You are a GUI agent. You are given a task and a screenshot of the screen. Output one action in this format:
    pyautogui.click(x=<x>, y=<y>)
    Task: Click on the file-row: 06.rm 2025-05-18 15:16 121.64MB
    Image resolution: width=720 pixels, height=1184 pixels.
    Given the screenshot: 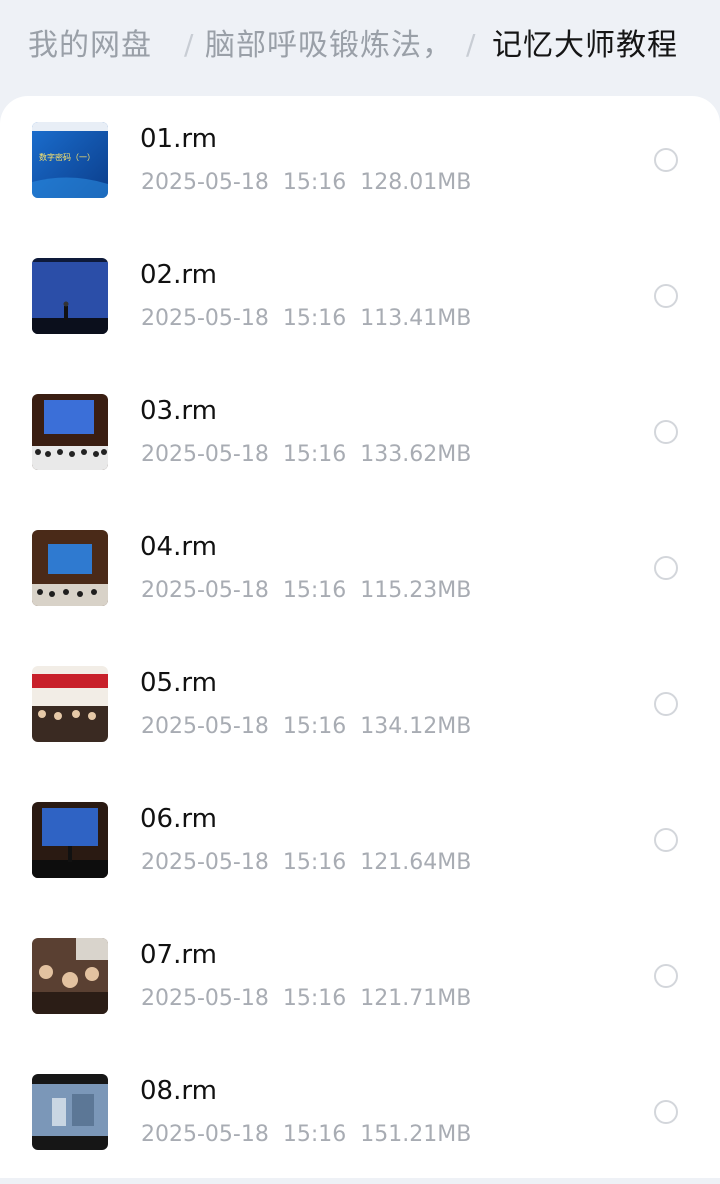 What is the action you would take?
    pyautogui.click(x=360, y=844)
    